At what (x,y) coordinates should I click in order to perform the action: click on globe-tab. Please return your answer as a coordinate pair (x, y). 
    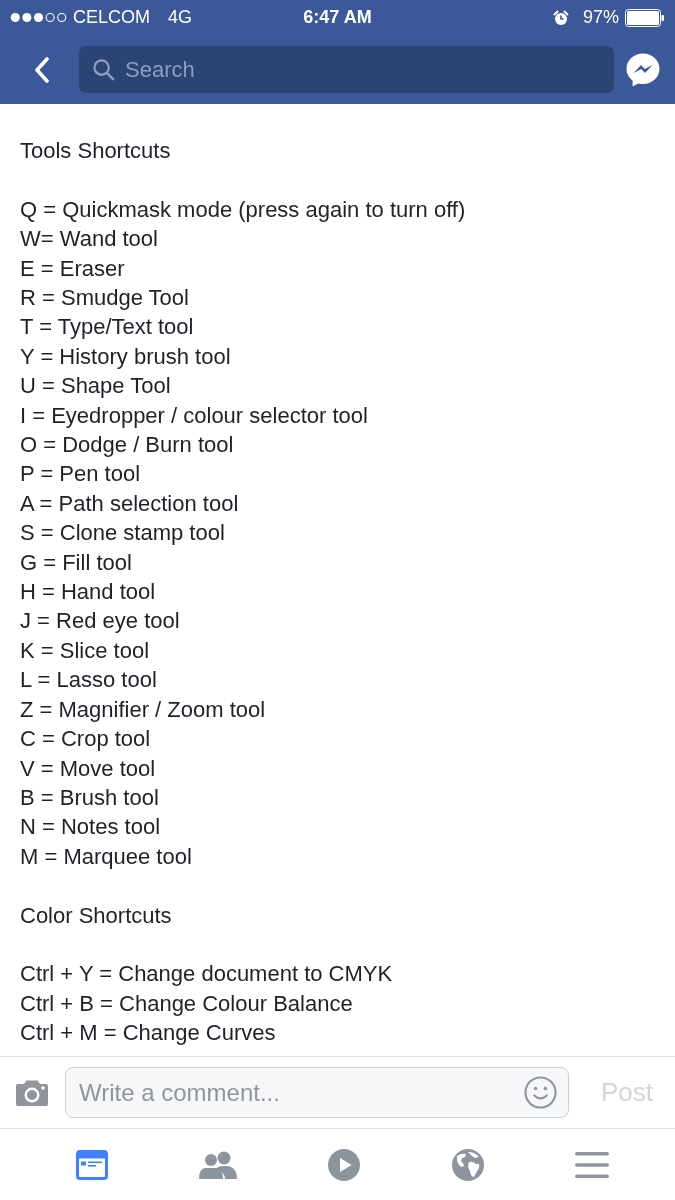
    Looking at the image, I should click on (467, 1164).